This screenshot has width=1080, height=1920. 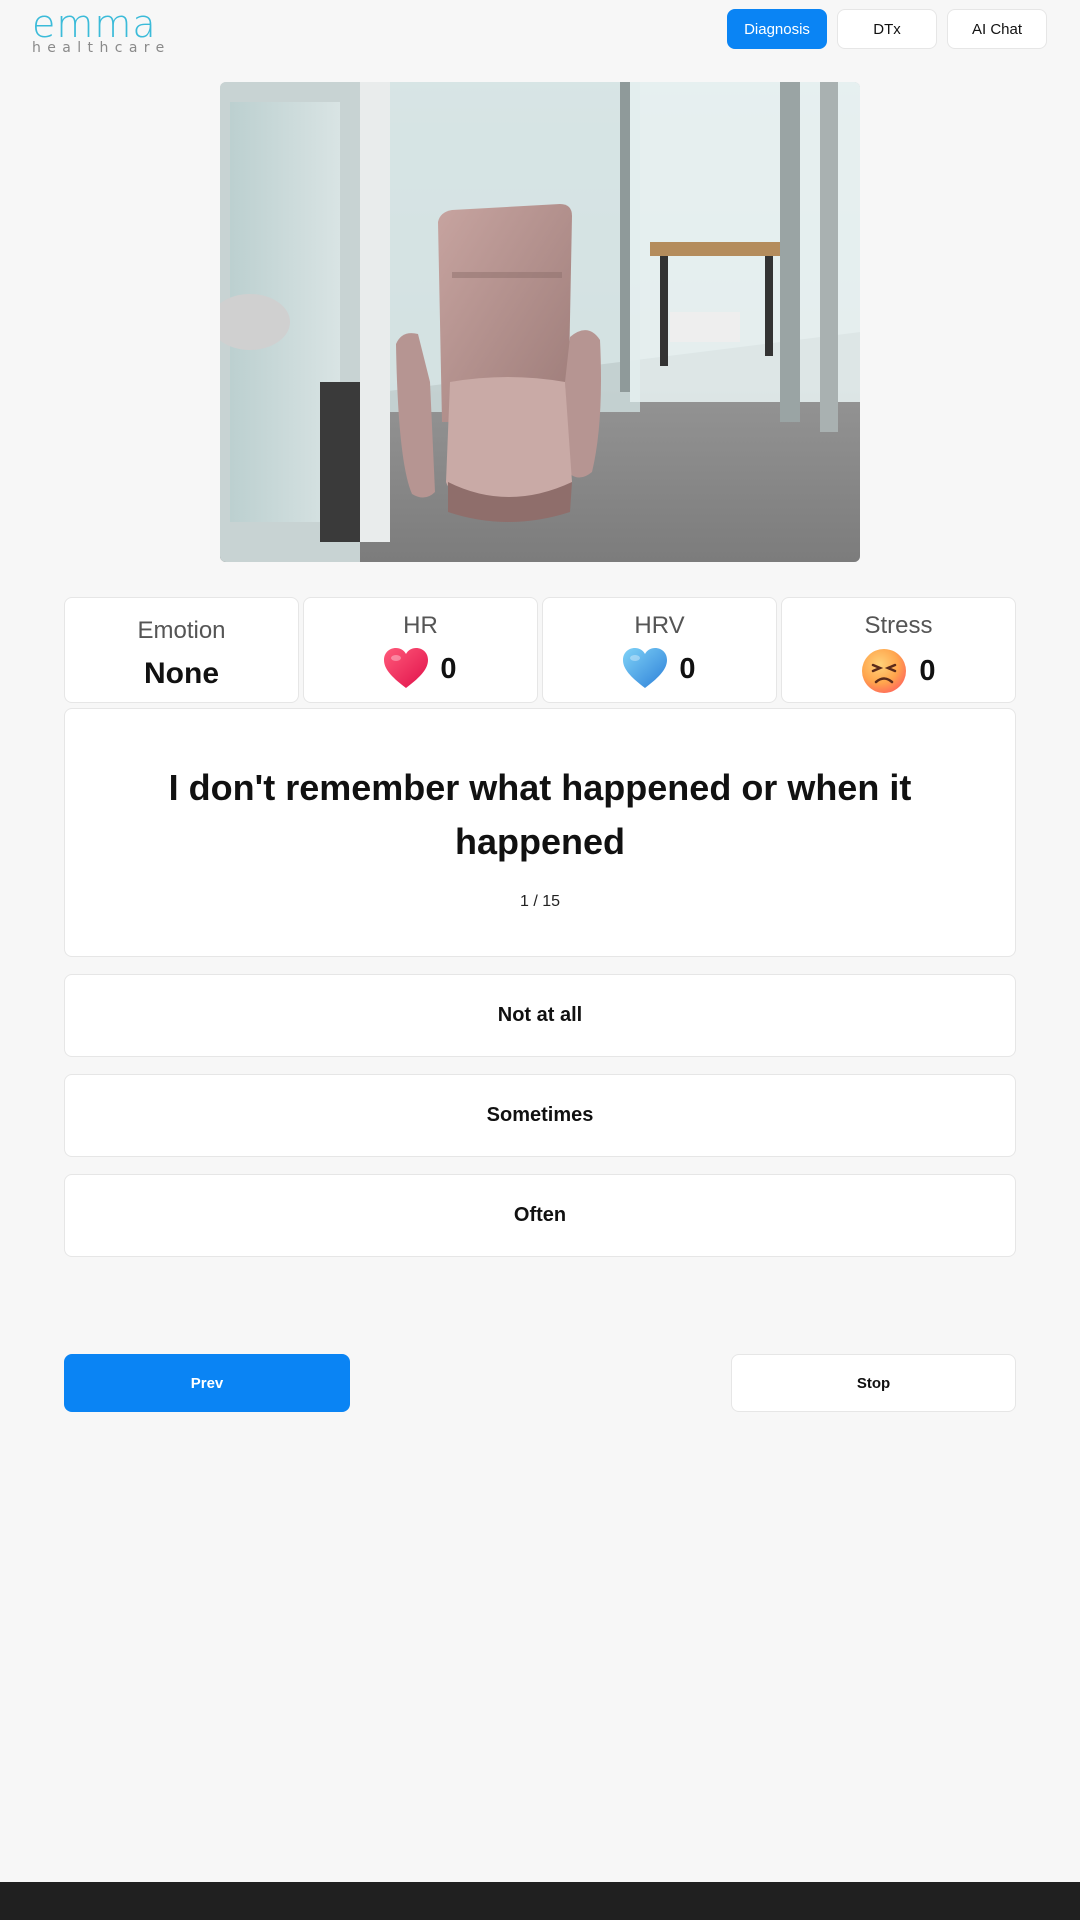 What do you see at coordinates (94, 24) in the screenshot?
I see `logo-wordmark: emma` at bounding box center [94, 24].